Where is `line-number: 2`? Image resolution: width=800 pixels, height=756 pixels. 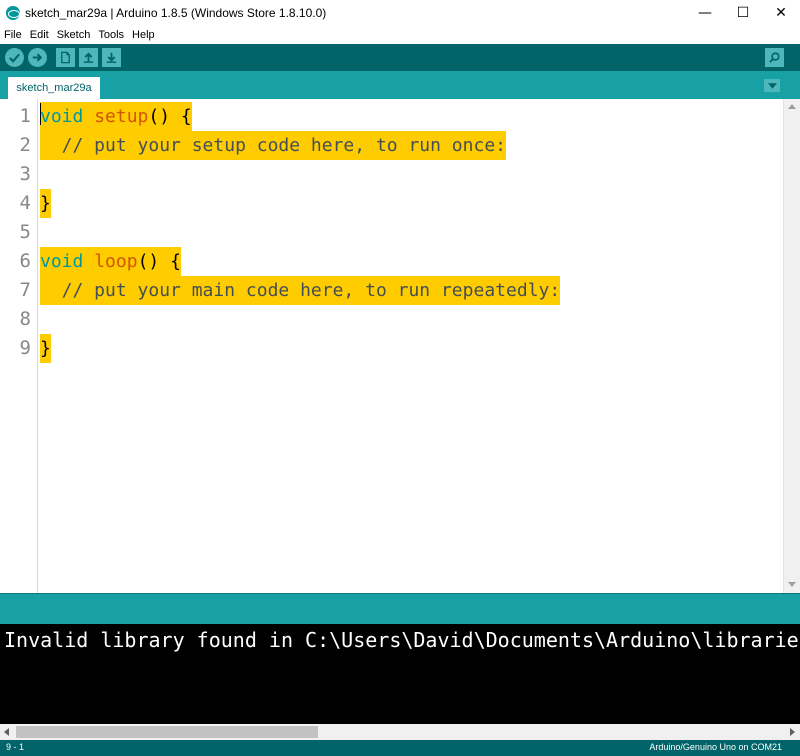 line-number: 2 is located at coordinates (25, 145).